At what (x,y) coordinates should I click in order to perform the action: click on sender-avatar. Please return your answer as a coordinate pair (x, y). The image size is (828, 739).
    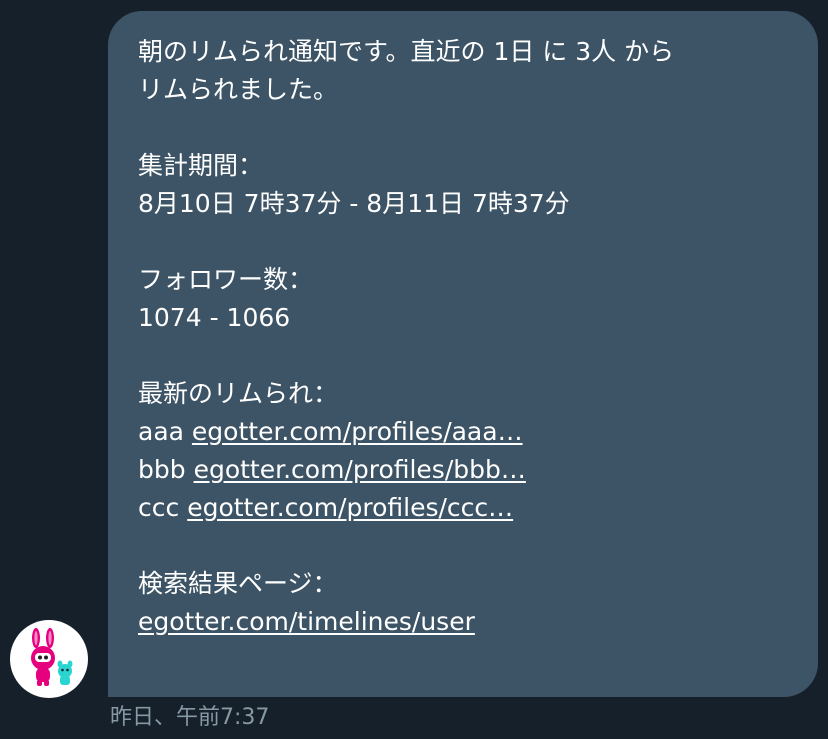
    Looking at the image, I should click on (49, 659).